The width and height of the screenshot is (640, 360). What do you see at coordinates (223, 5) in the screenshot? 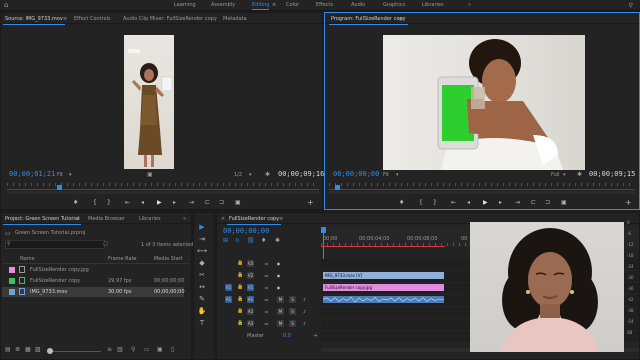
I see `workspace-assembly: Assembly` at bounding box center [223, 5].